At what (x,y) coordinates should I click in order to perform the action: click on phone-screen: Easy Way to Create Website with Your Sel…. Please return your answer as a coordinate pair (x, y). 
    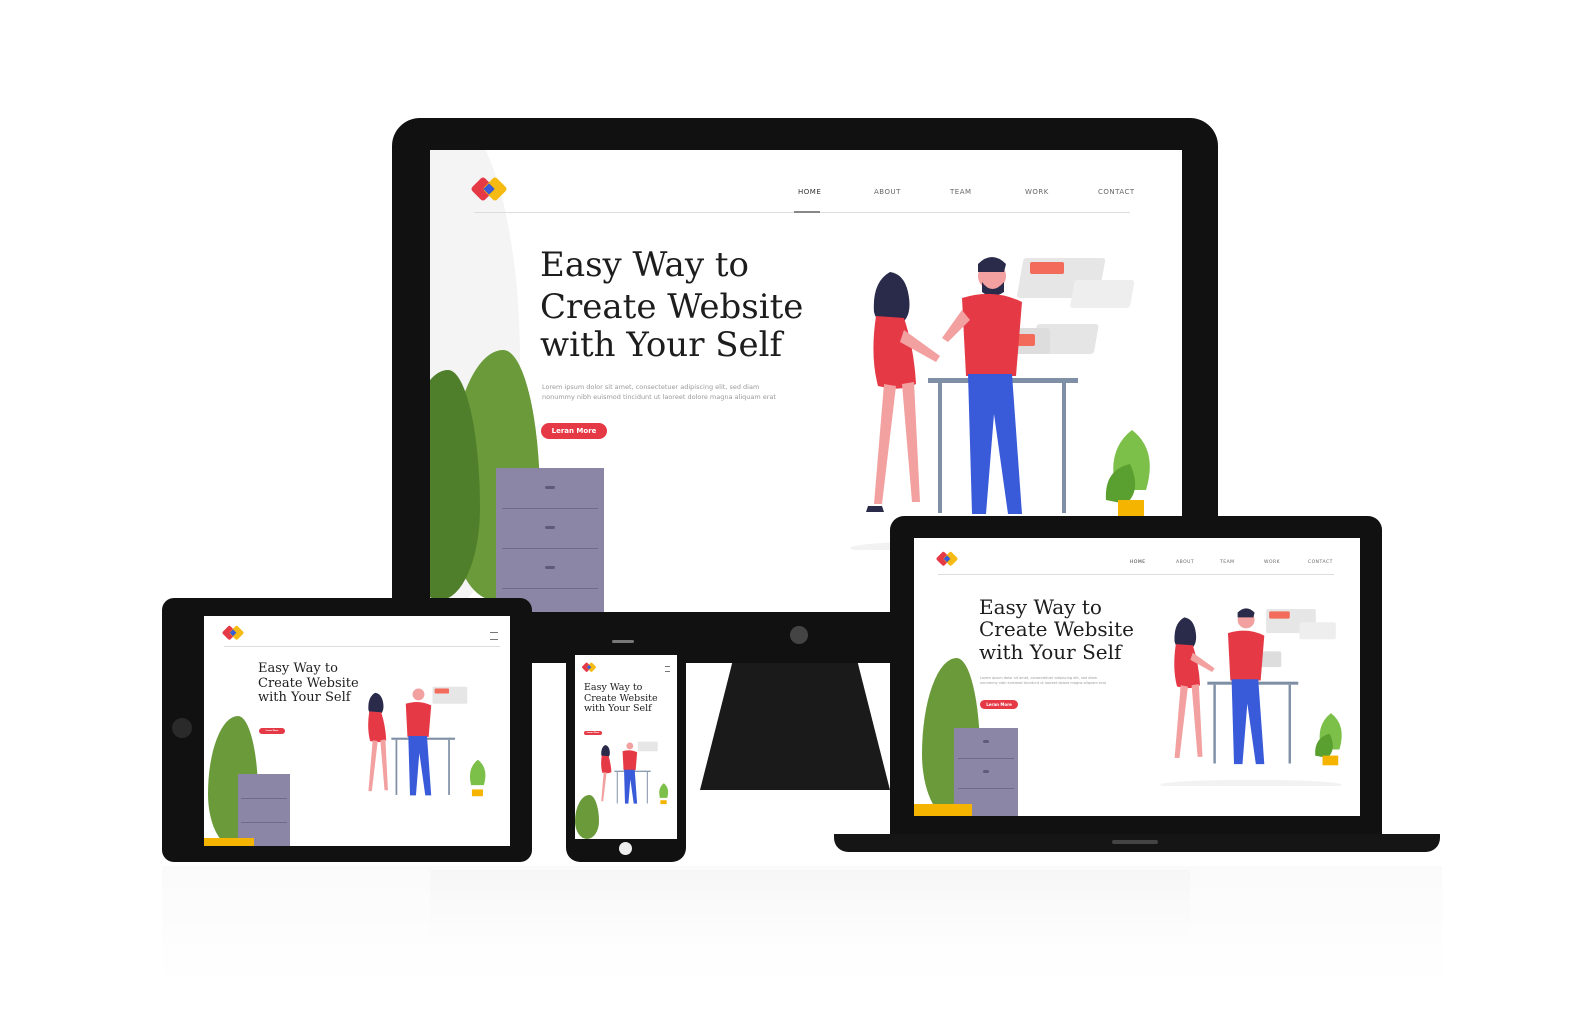
    Looking at the image, I should click on (626, 747).